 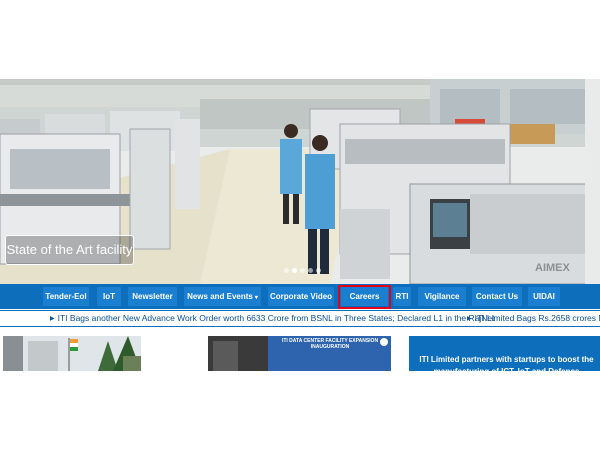 I want to click on nav-item-label: Tender-EoI, so click(x=66, y=296).